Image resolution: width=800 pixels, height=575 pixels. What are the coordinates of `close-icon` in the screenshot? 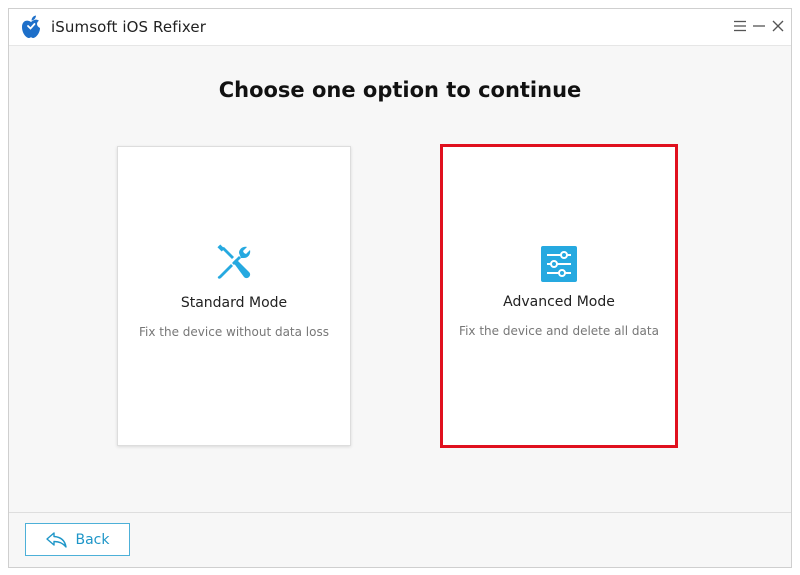 It's located at (778, 26).